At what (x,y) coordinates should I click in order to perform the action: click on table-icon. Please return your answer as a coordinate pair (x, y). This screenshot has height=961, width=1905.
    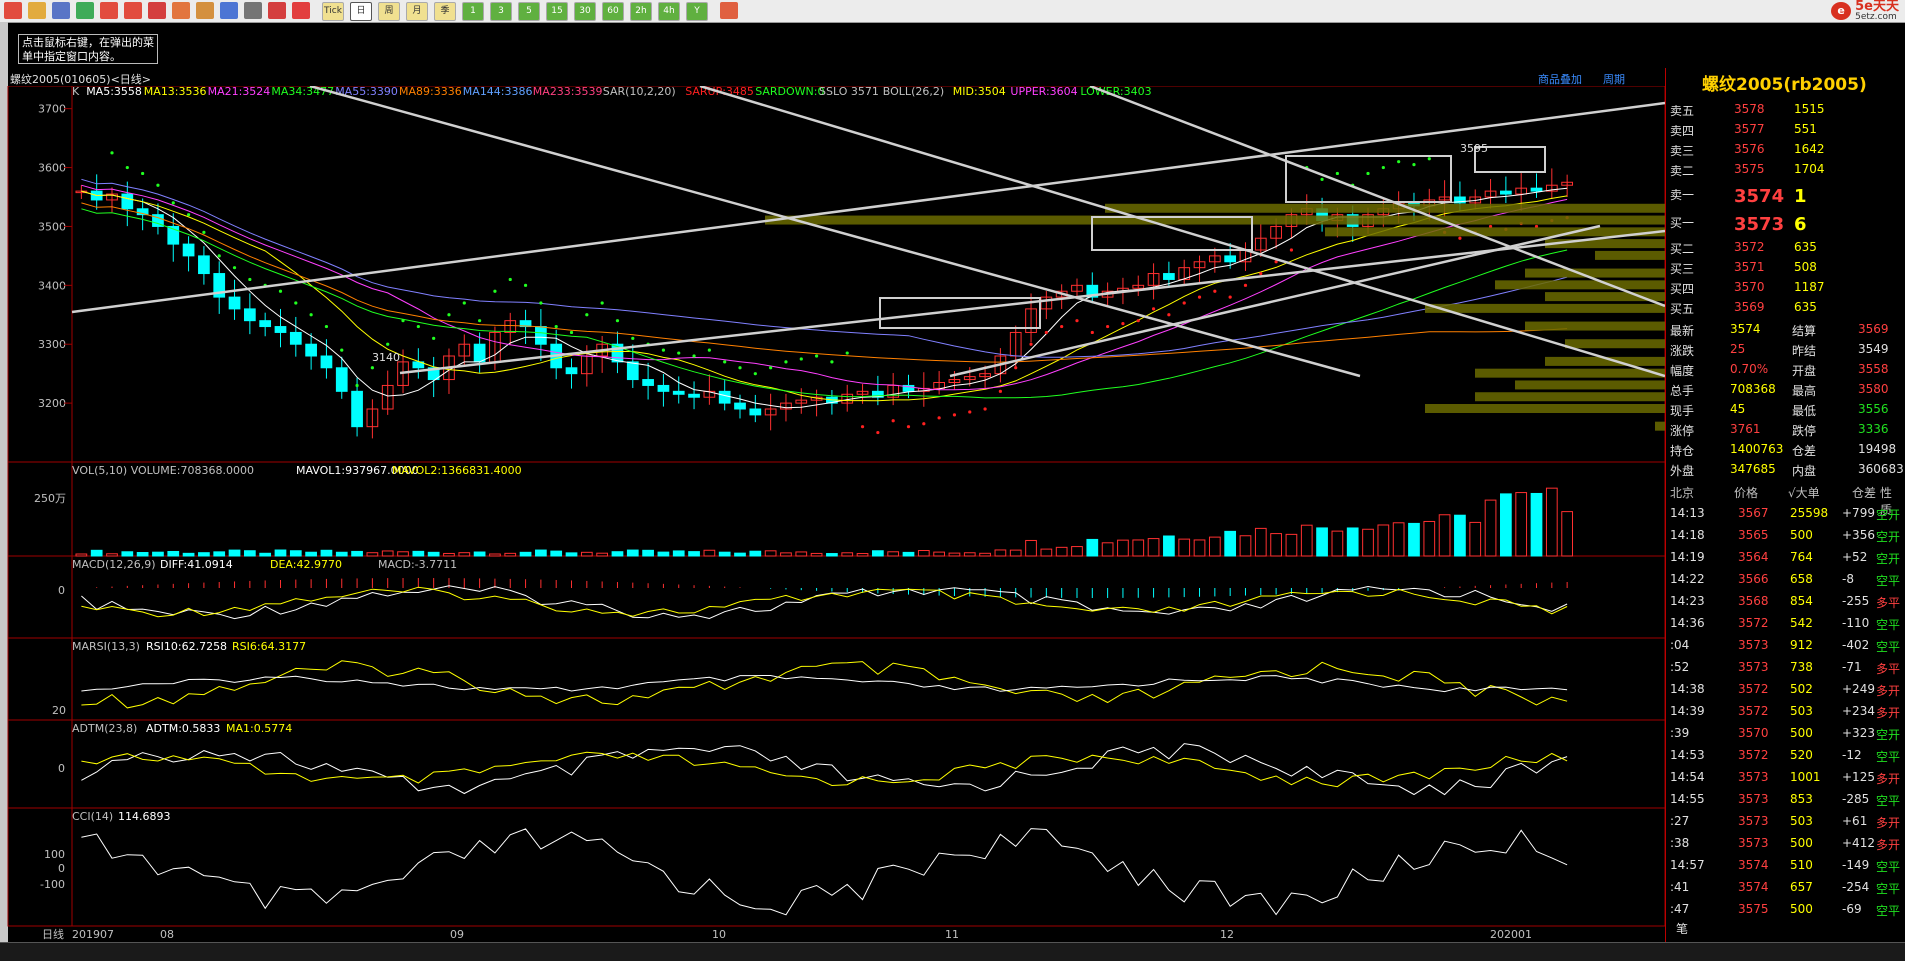
    Looking at the image, I should click on (253, 10).